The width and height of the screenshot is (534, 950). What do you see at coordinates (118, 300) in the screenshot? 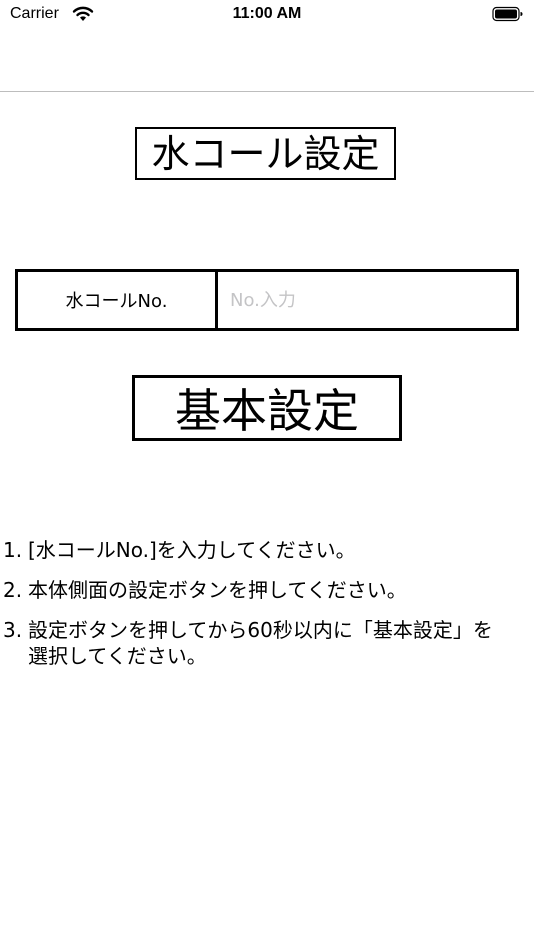
I see `water-call-number-label: 水コールNo.` at bounding box center [118, 300].